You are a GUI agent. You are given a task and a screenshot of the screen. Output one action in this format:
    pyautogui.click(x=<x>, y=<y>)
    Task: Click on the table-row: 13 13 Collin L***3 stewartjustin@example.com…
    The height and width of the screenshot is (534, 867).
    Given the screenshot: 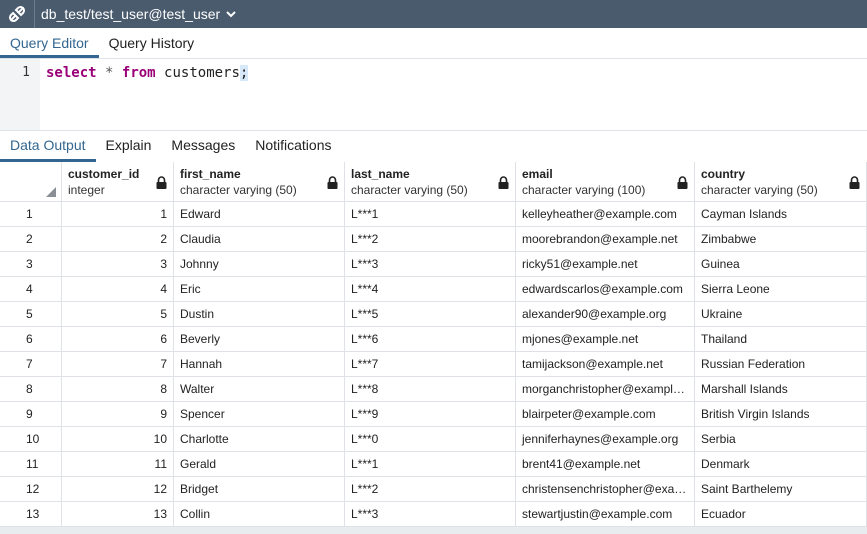 What is the action you would take?
    pyautogui.click(x=433, y=514)
    